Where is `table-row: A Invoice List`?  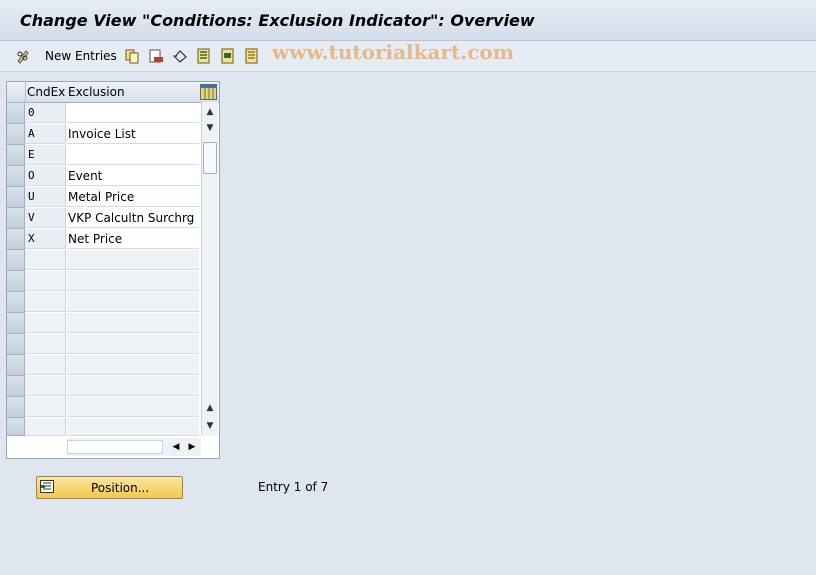 table-row: A Invoice List is located at coordinates (103, 134).